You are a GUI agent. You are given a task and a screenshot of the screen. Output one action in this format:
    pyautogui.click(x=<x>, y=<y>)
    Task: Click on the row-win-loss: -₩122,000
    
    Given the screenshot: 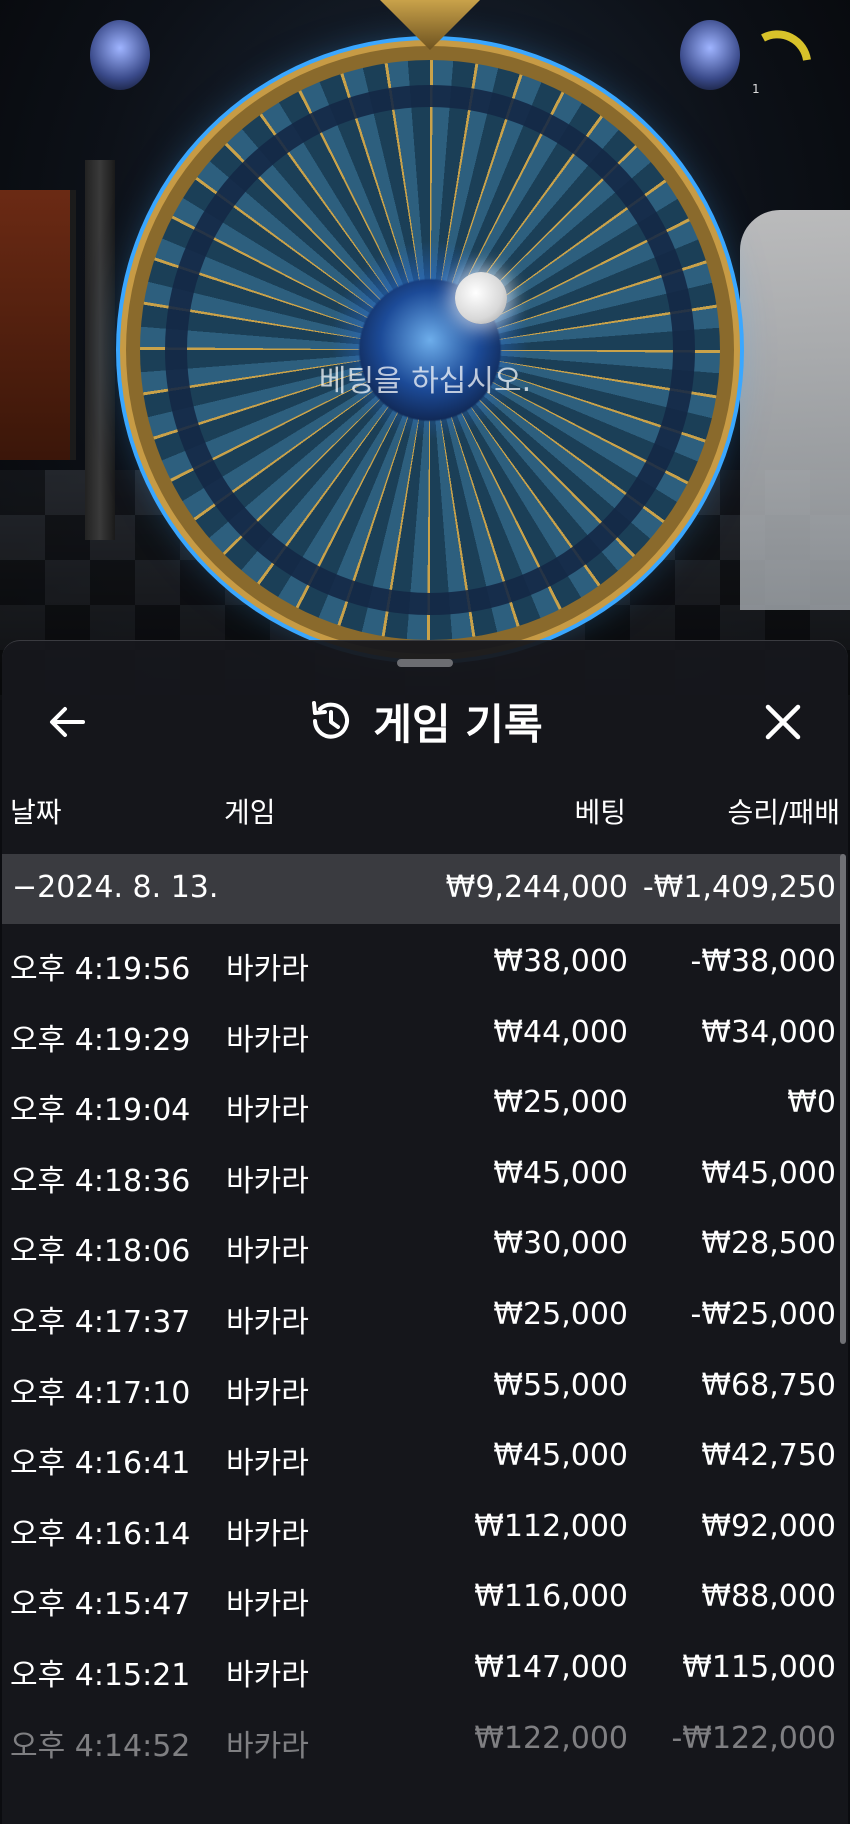 What is the action you would take?
    pyautogui.click(x=753, y=1738)
    